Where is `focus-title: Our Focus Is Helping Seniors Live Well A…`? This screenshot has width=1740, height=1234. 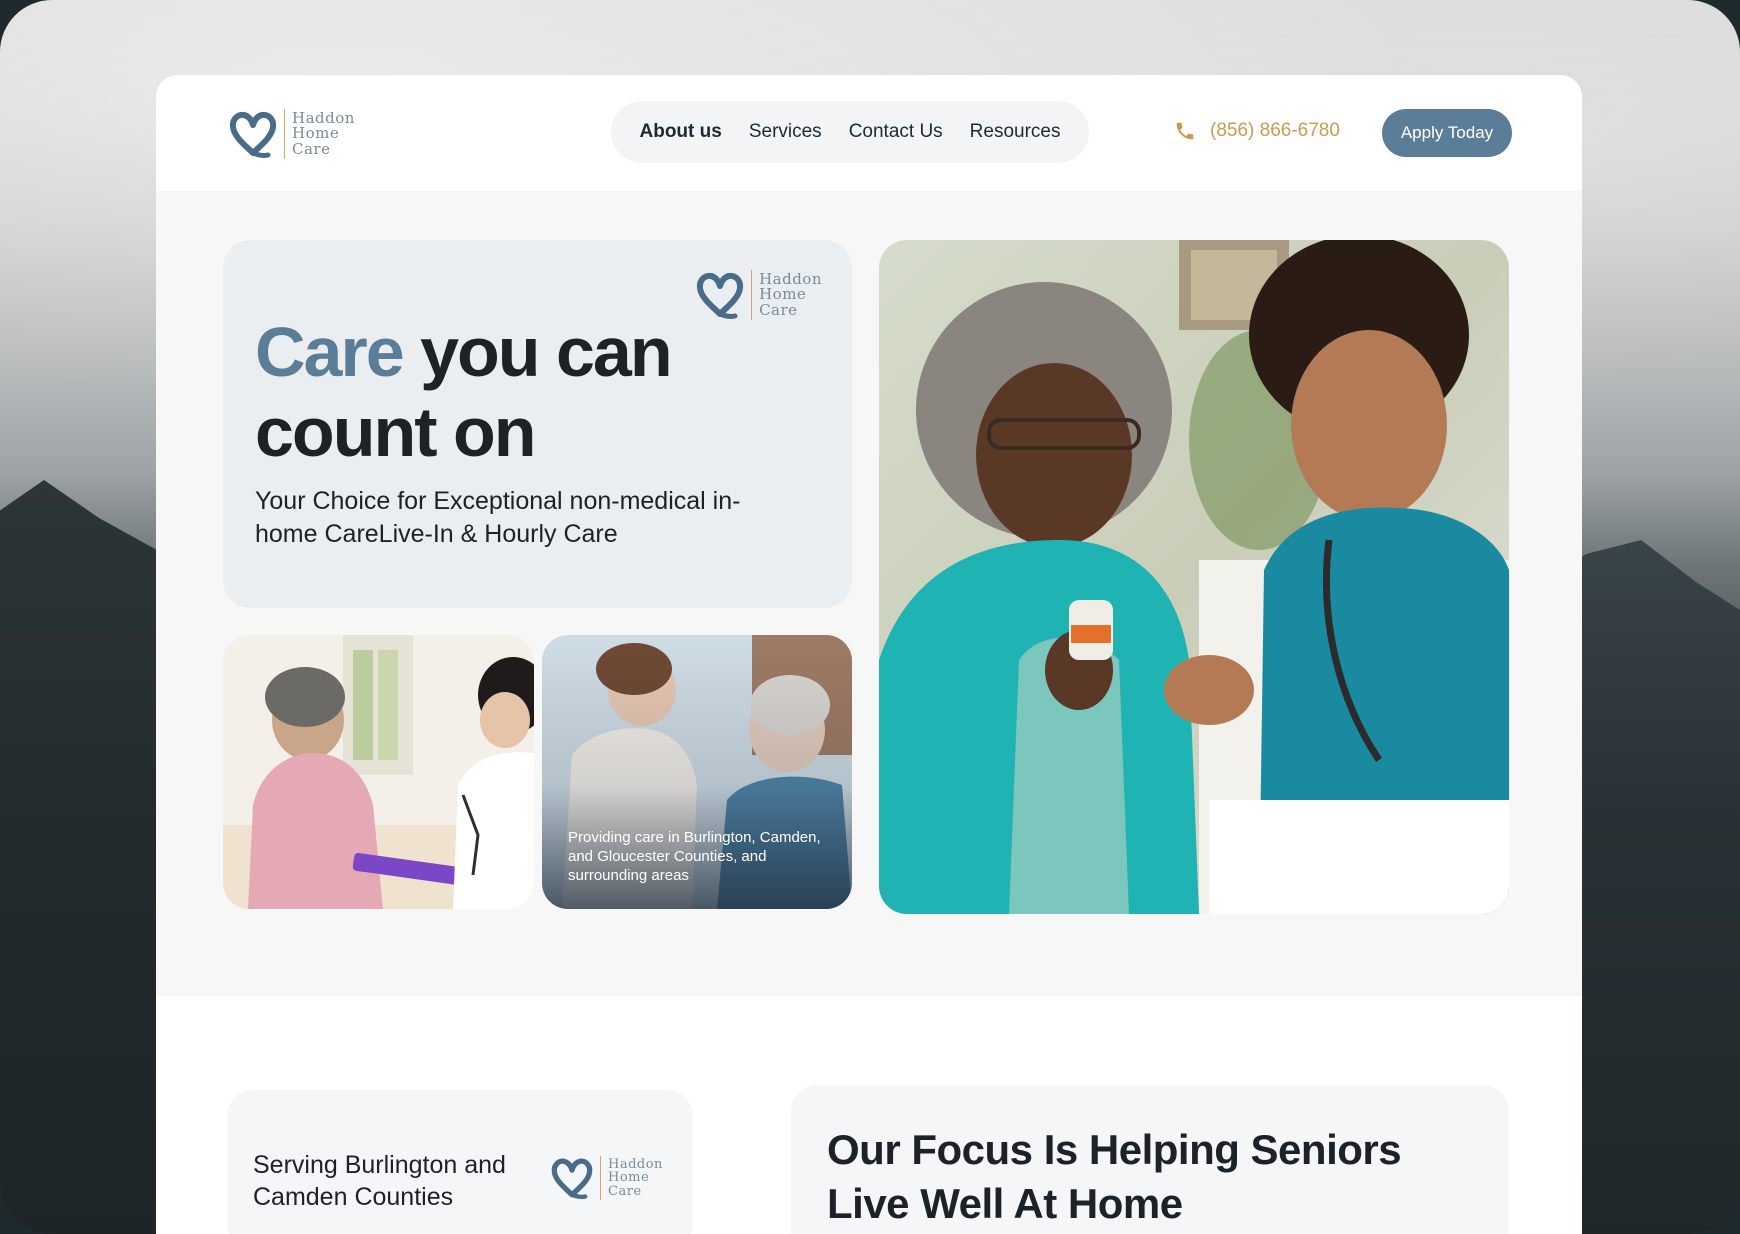
focus-title: Our Focus Is Helping Seniors Live Well A… is located at coordinates (1114, 1176).